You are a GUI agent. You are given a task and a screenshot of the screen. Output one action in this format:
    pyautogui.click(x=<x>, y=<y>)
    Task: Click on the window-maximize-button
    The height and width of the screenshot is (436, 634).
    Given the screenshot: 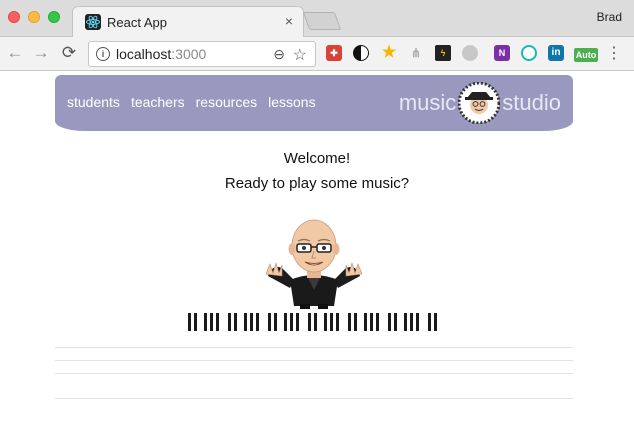 What is the action you would take?
    pyautogui.click(x=54, y=17)
    